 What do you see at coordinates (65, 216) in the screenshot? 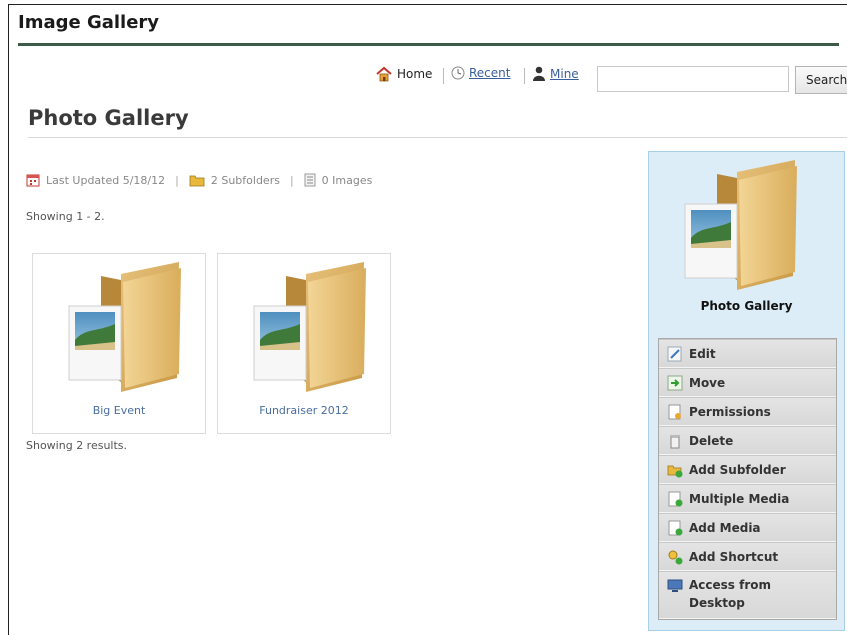
I see `showing-range: Showing 1 - 2.` at bounding box center [65, 216].